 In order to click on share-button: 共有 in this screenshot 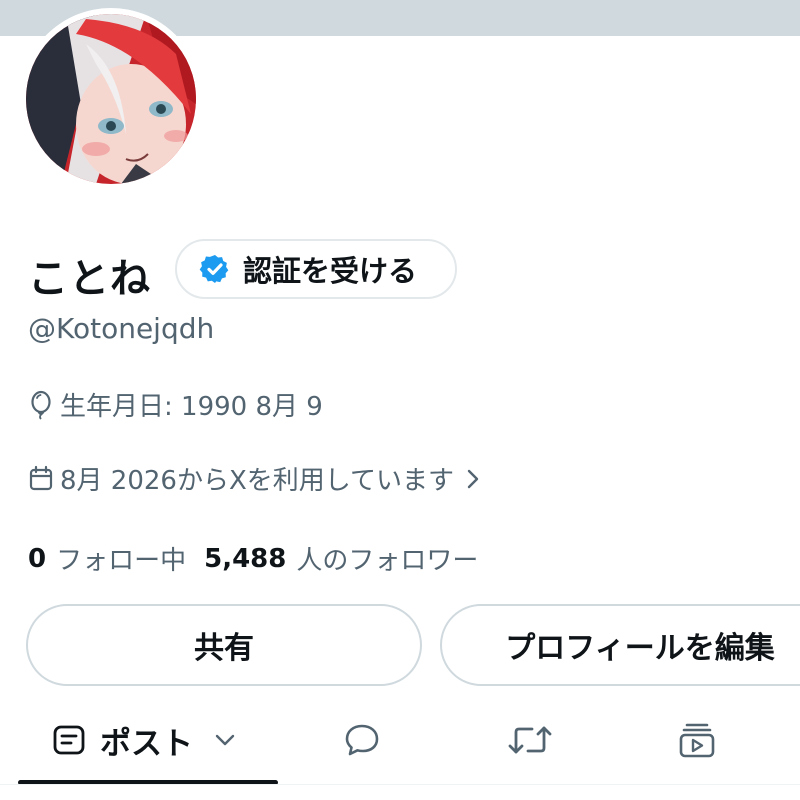, I will do `click(224, 645)`.